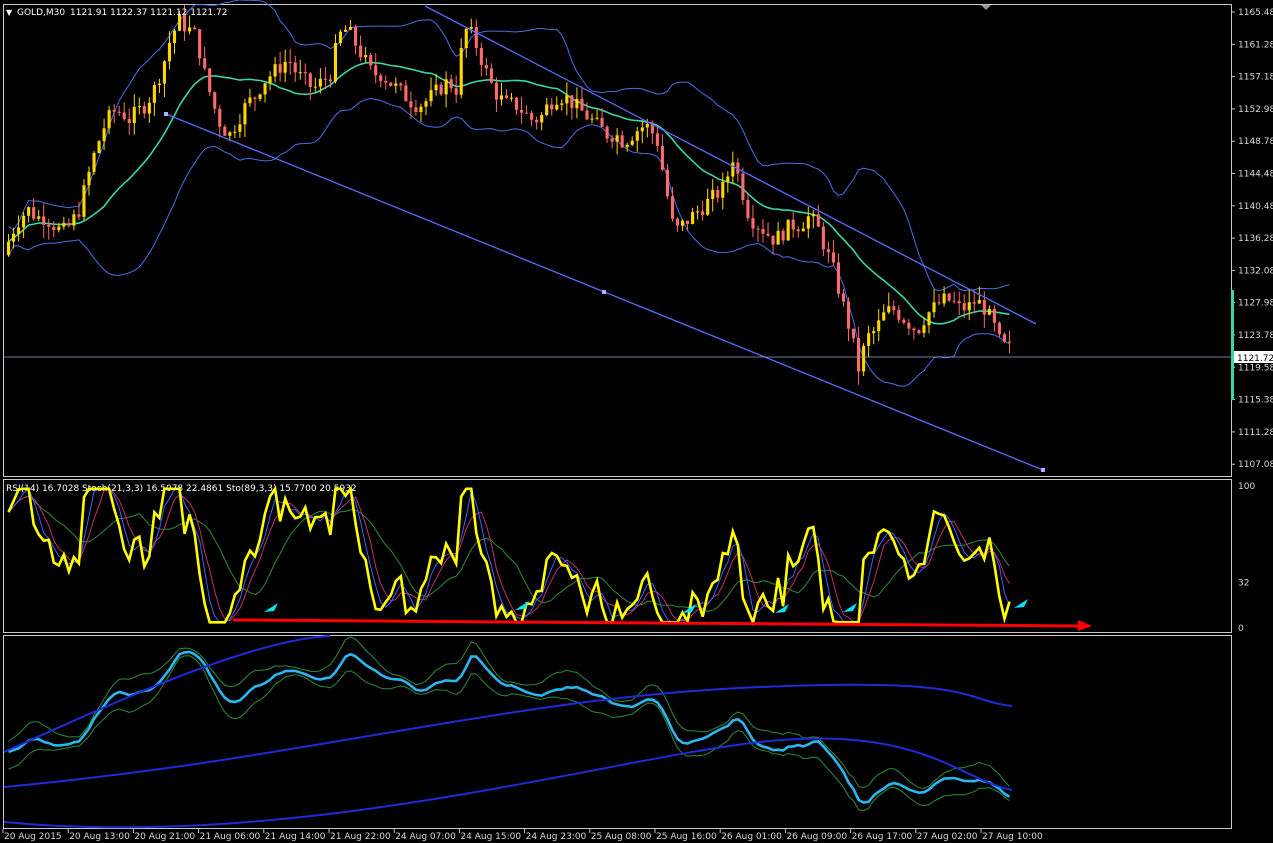  Describe the element at coordinates (1243, 584) in the screenshot. I see `osc-tick-label: 32` at that location.